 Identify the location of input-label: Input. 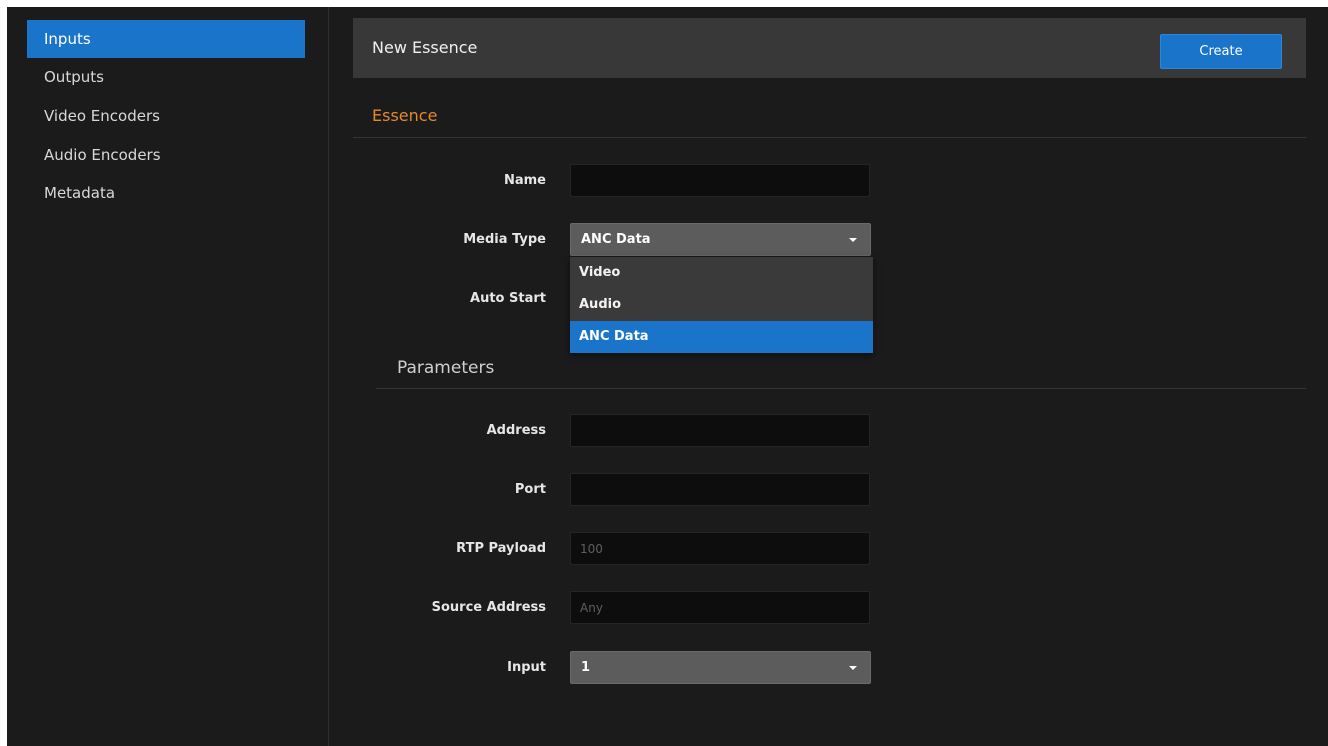
(526, 667).